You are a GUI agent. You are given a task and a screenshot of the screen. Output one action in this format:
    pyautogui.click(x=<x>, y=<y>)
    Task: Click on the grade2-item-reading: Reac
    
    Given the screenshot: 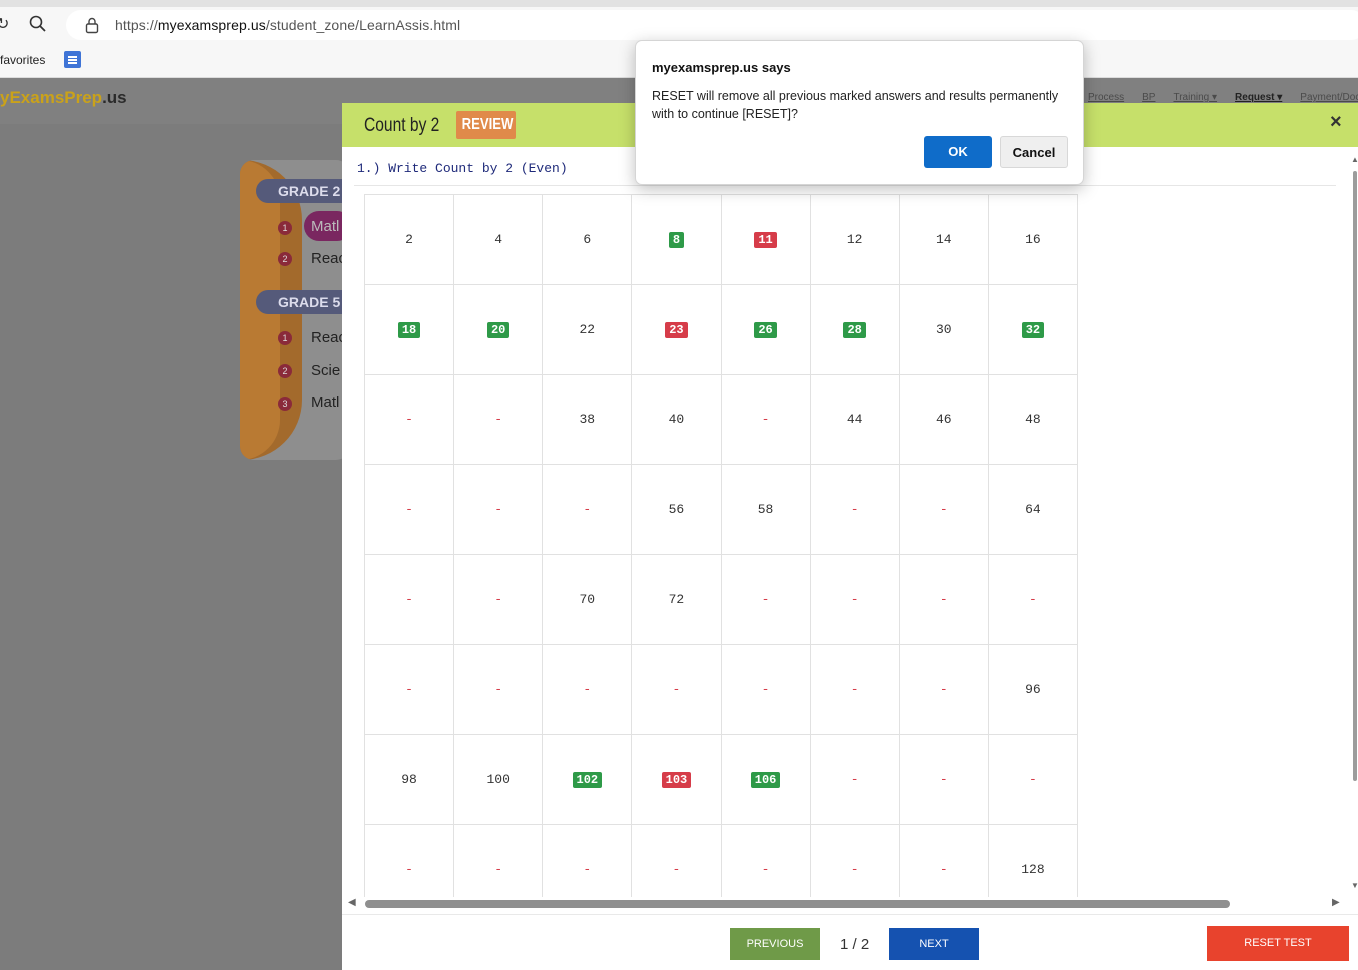 What is the action you would take?
    pyautogui.click(x=328, y=258)
    